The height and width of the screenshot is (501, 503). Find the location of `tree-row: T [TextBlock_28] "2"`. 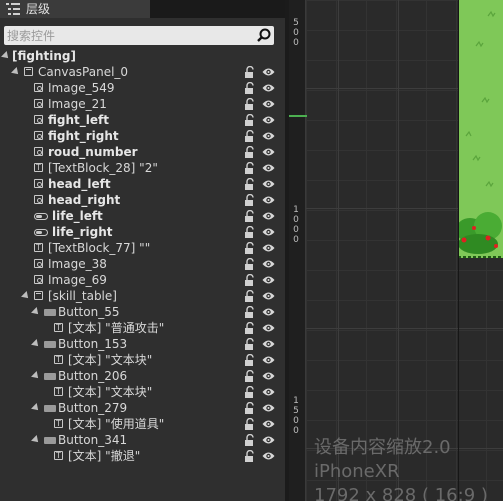

tree-row: T [TextBlock_28] "2" is located at coordinates (142, 168).